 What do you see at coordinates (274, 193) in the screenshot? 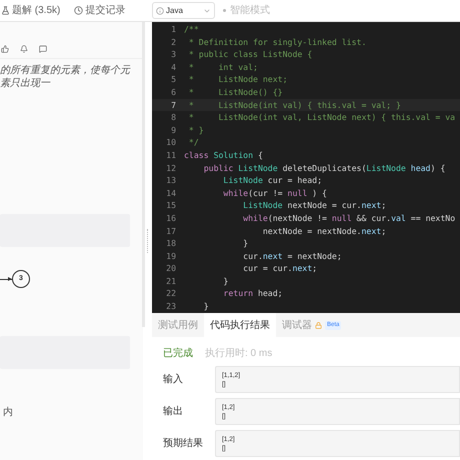
I see `code-line: while(cur != null ) {` at bounding box center [274, 193].